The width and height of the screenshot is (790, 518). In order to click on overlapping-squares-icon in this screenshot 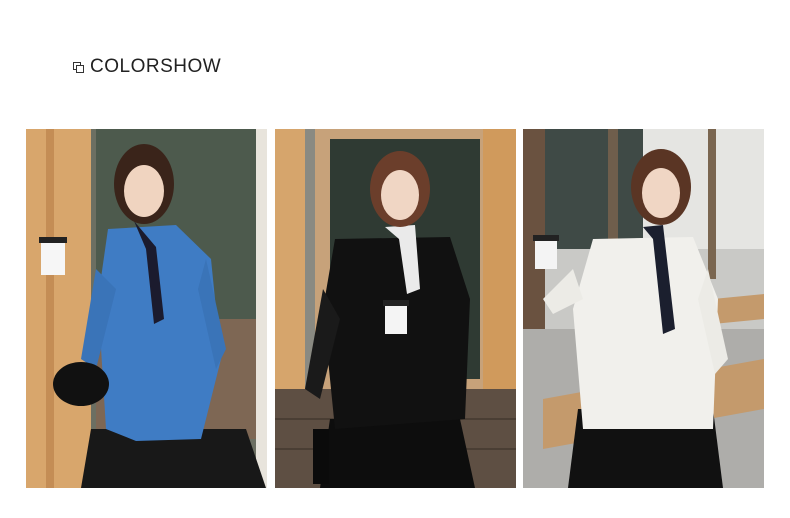, I will do `click(78, 67)`.